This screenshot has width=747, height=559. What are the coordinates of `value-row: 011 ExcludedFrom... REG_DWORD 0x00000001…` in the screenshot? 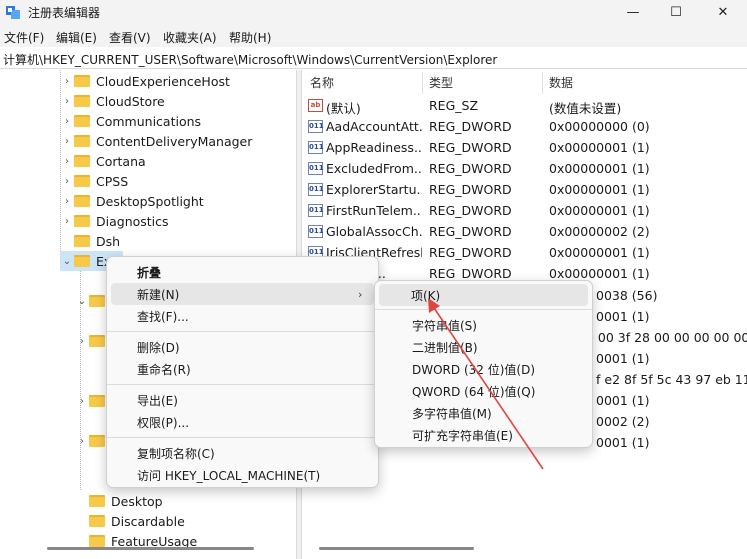 It's located at (524, 168).